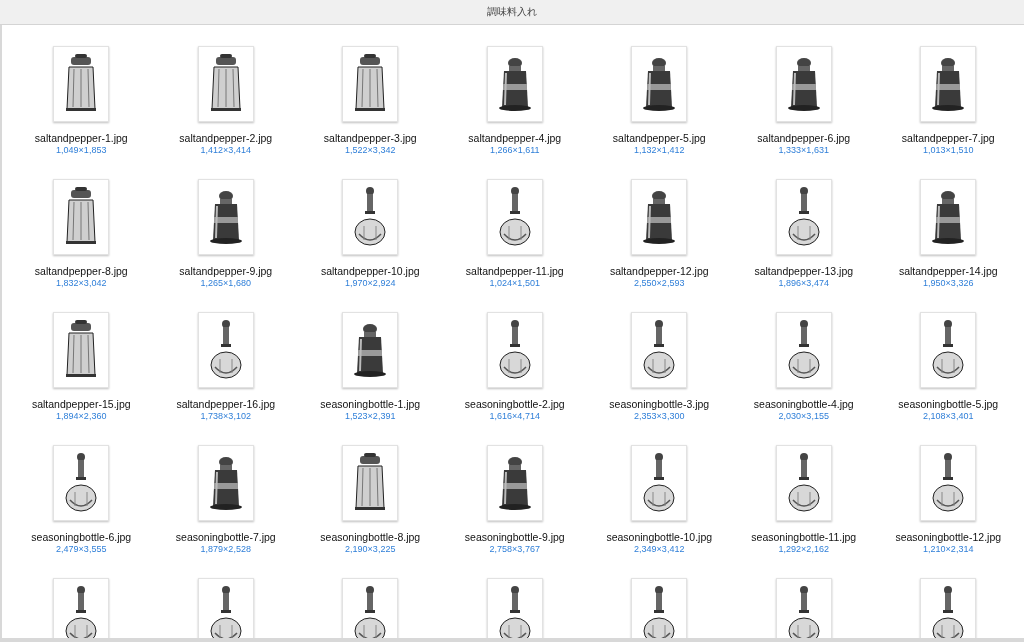 The width and height of the screenshot is (1024, 642). I want to click on file-name: seasoningbottle-10.jpg, so click(659, 537).